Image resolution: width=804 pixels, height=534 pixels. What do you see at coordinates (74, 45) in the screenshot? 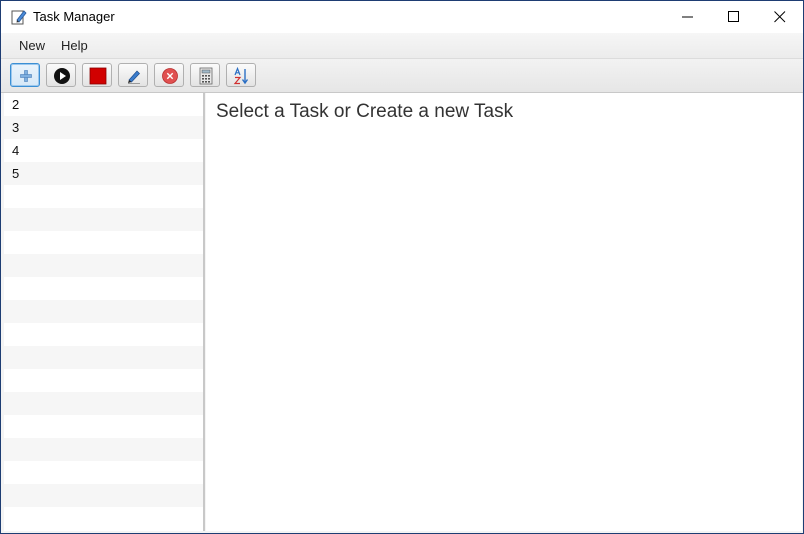
I see `menu-help: Help` at bounding box center [74, 45].